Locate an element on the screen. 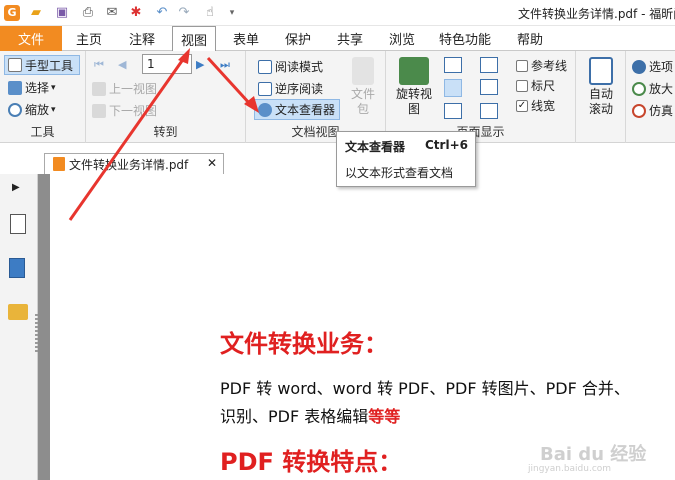  group-docview: 阅读模式 逆序阅读 文本查看器 文件包 文档视图 is located at coordinates (316, 97).